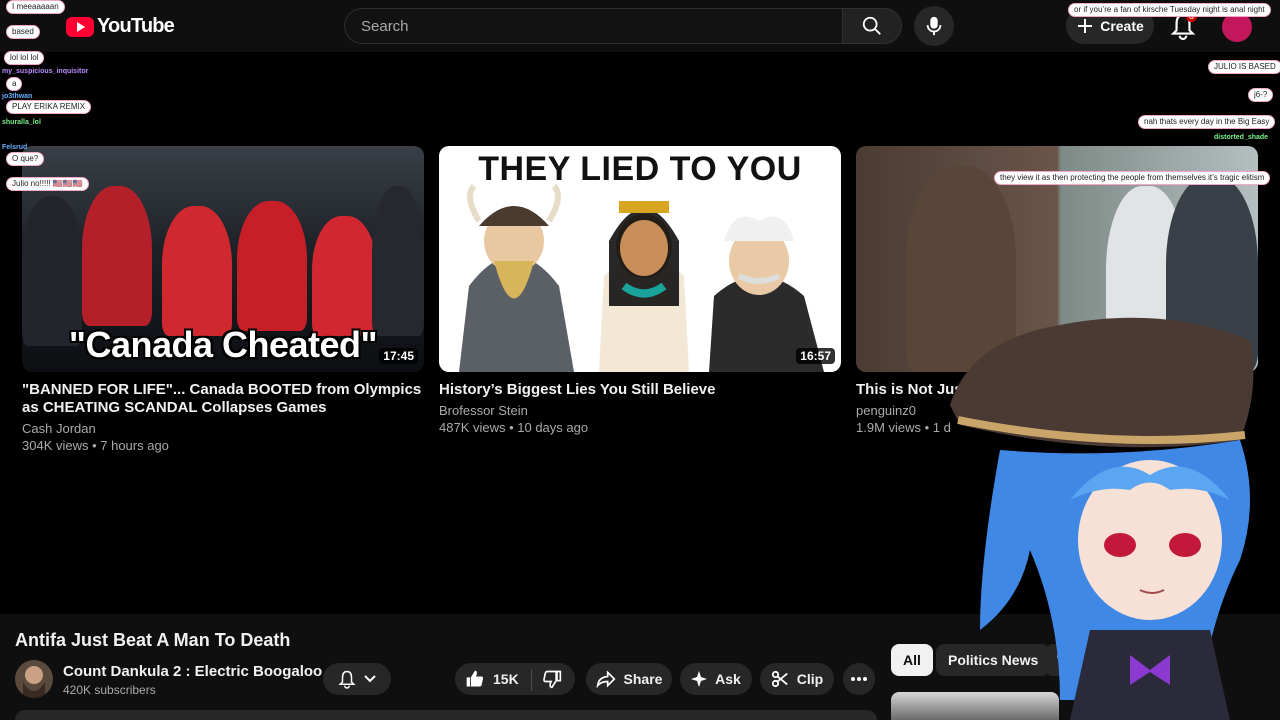 This screenshot has width=1280, height=720. I want to click on ask-label: Ask, so click(728, 679).